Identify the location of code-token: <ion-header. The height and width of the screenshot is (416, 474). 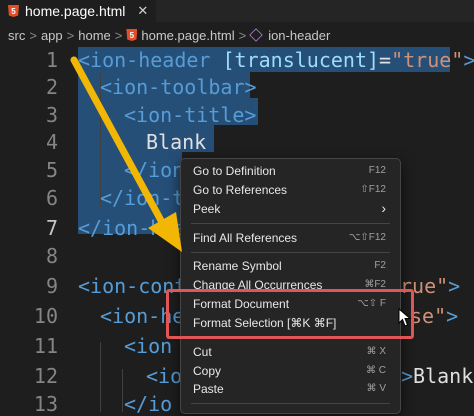
(150, 60).